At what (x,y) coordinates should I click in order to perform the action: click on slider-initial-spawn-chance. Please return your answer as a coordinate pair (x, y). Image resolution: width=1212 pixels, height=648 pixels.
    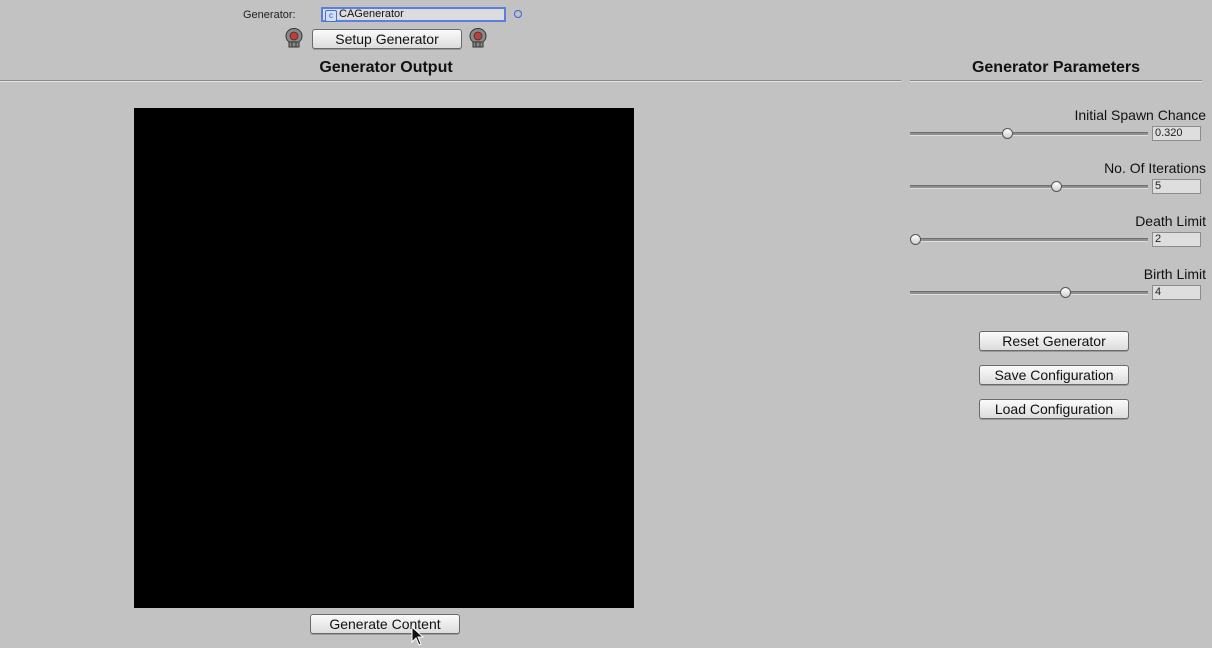
    Looking at the image, I should click on (1029, 134).